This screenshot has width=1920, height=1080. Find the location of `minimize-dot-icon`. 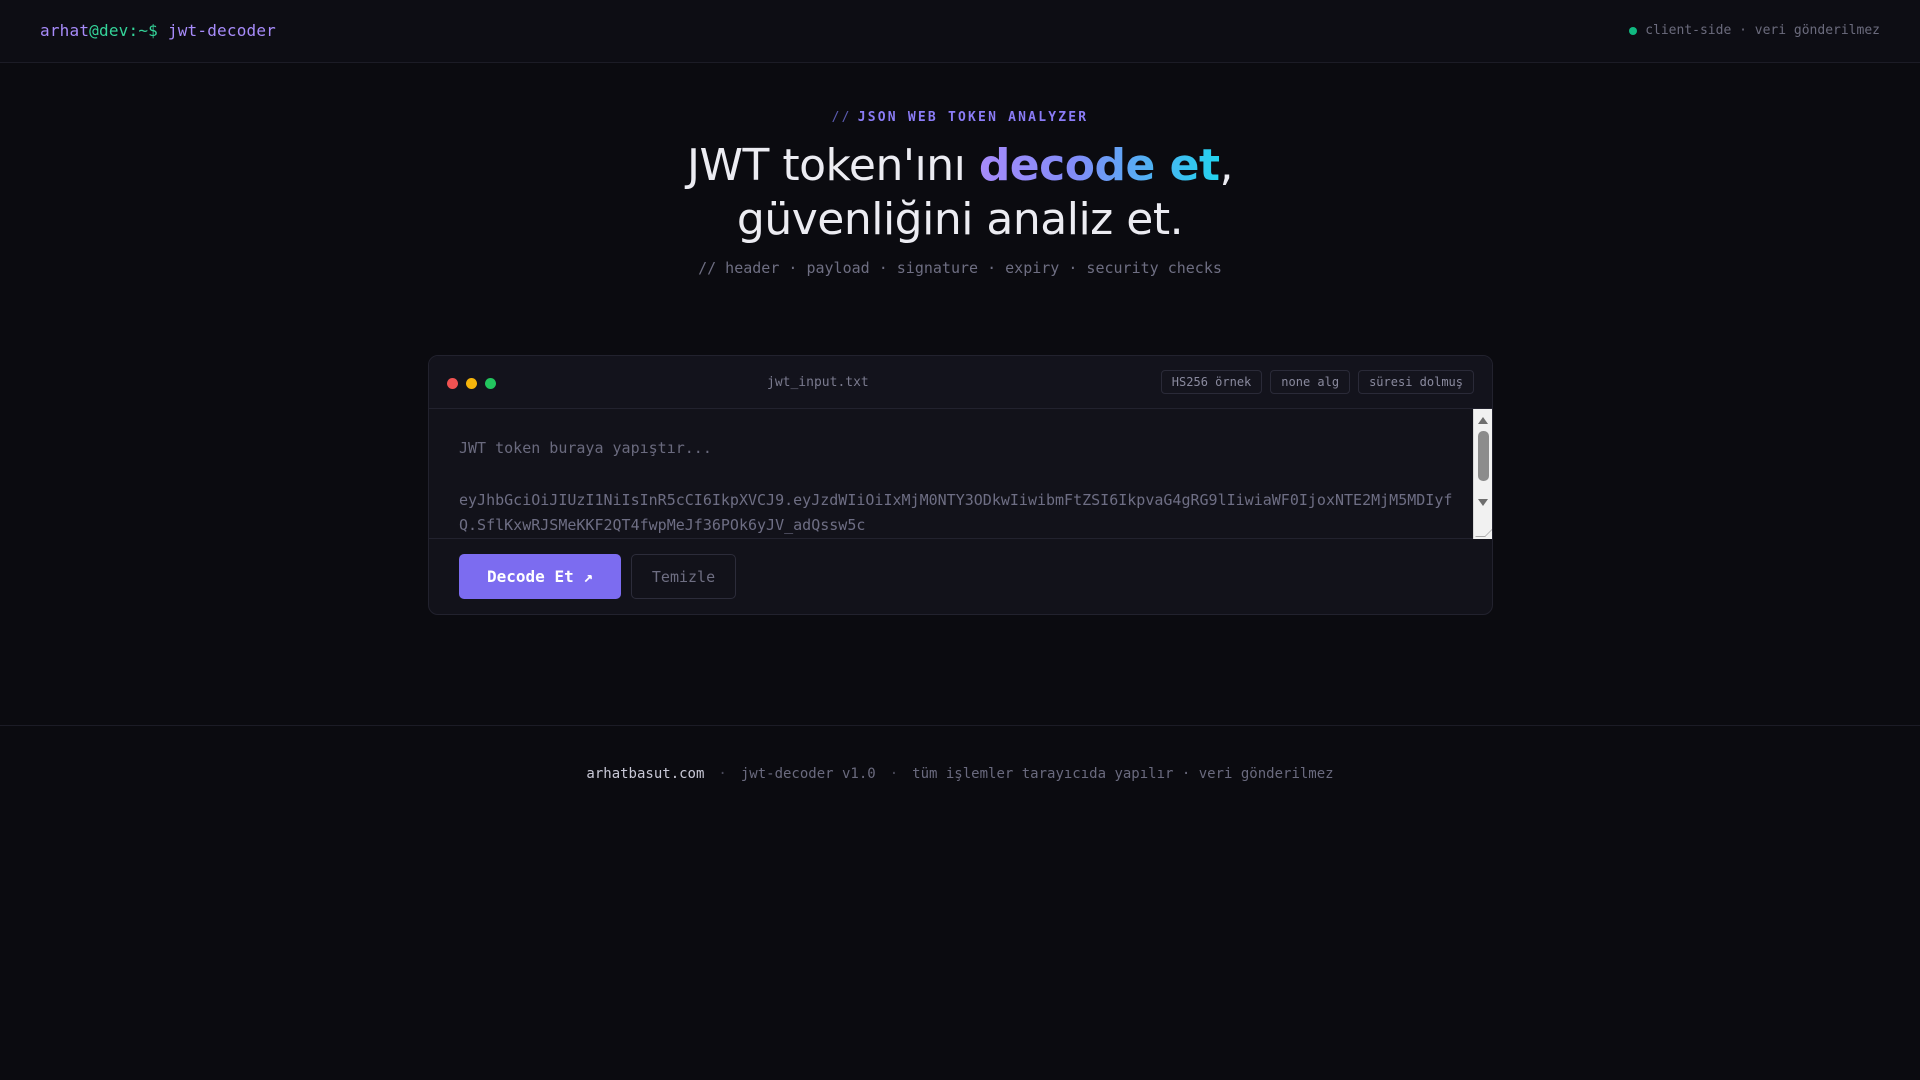

minimize-dot-icon is located at coordinates (471, 383).